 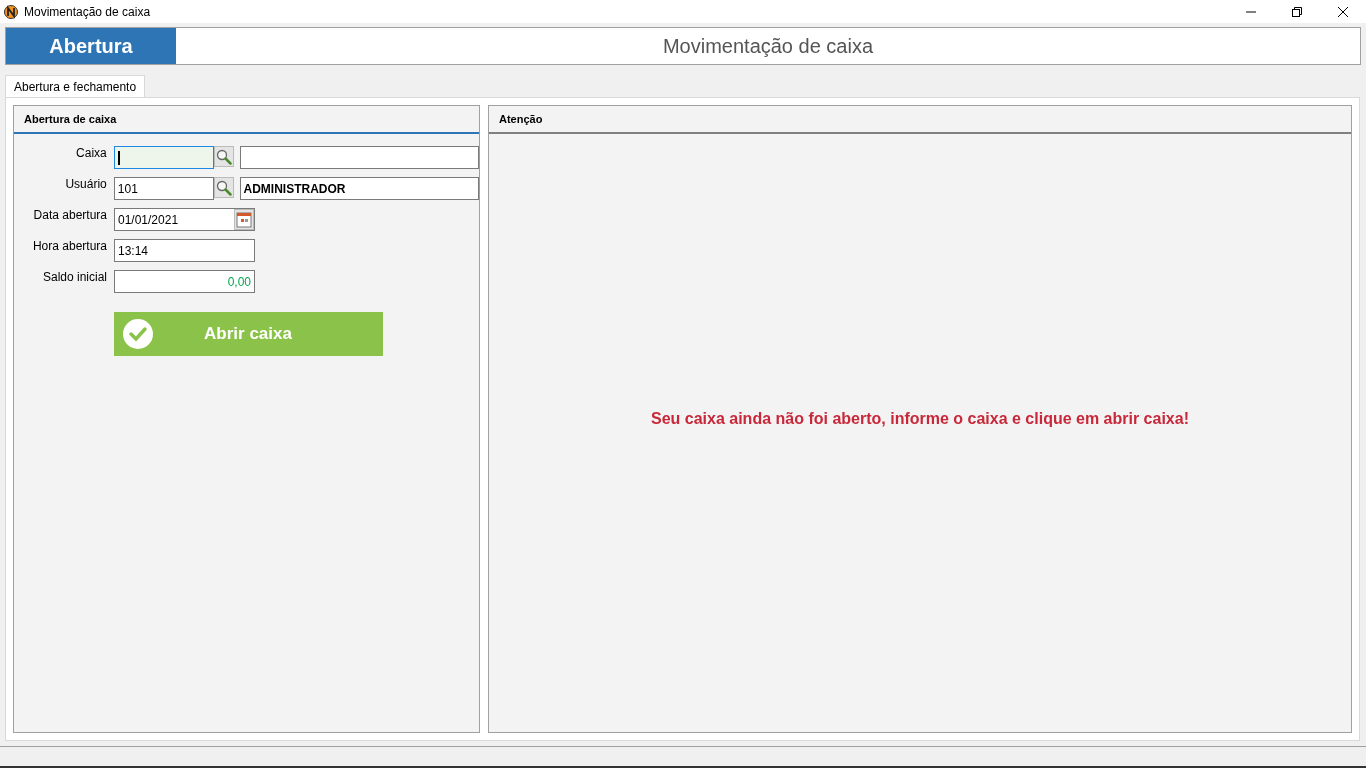 I want to click on window-title: Movimentação de caixa, so click(x=88, y=11).